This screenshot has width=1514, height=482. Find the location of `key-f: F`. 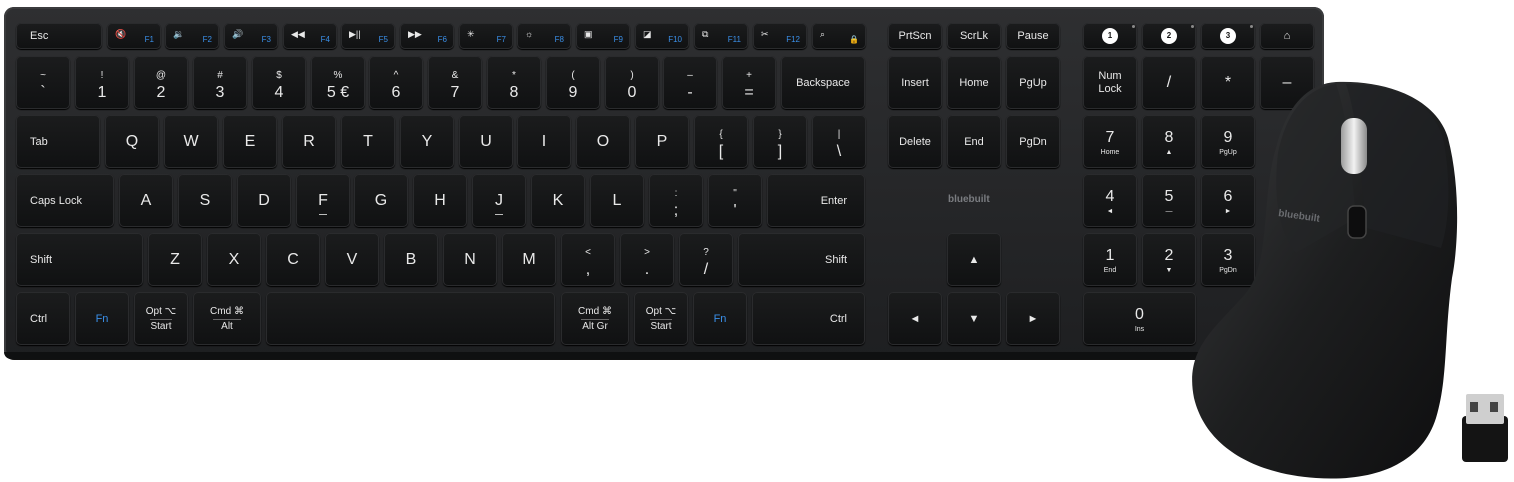

key-f: F is located at coordinates (323, 200).